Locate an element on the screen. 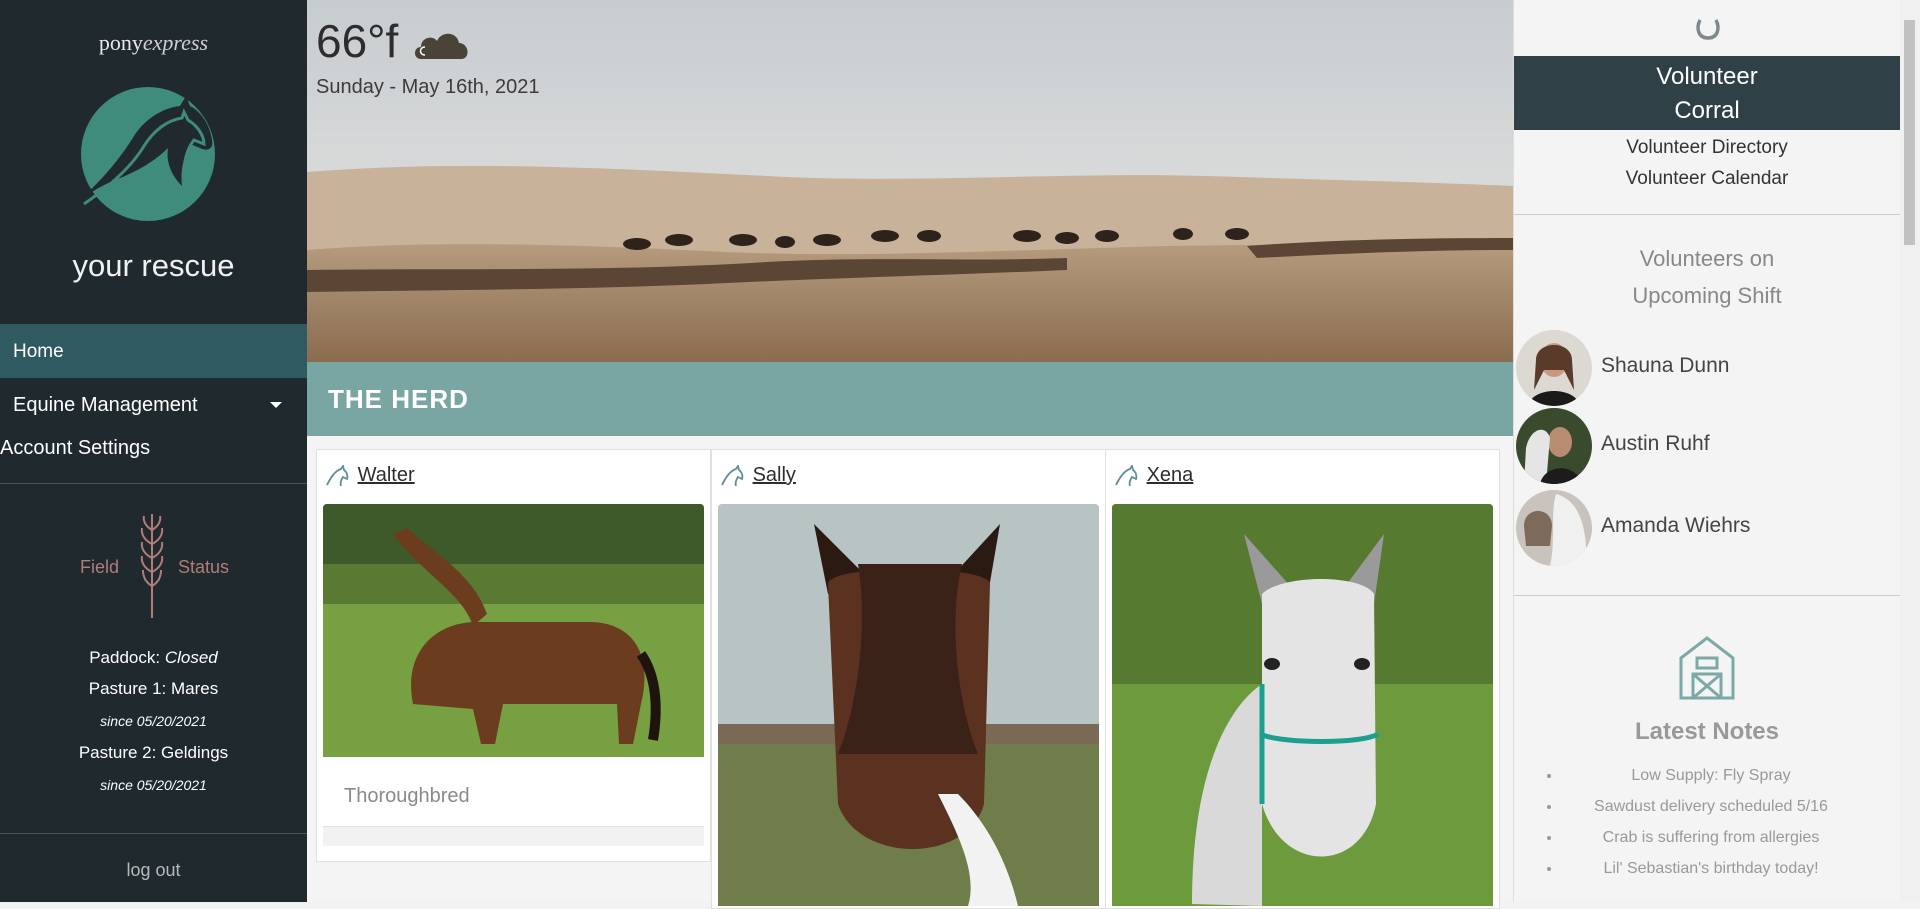 This screenshot has height=909, width=1920. paddock-label: Paddock: is located at coordinates (125, 657).